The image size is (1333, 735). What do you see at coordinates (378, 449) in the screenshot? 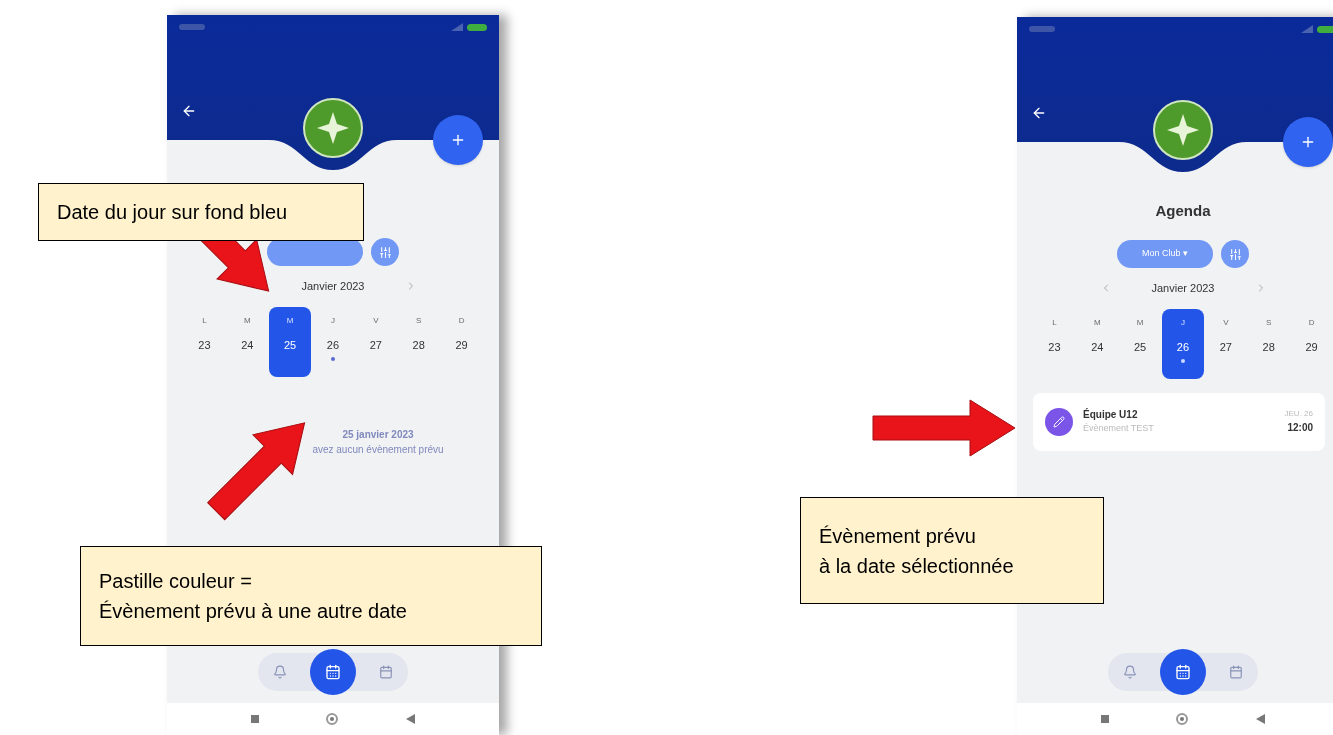
I see `empty-message: avez aucun évènement prévu` at bounding box center [378, 449].